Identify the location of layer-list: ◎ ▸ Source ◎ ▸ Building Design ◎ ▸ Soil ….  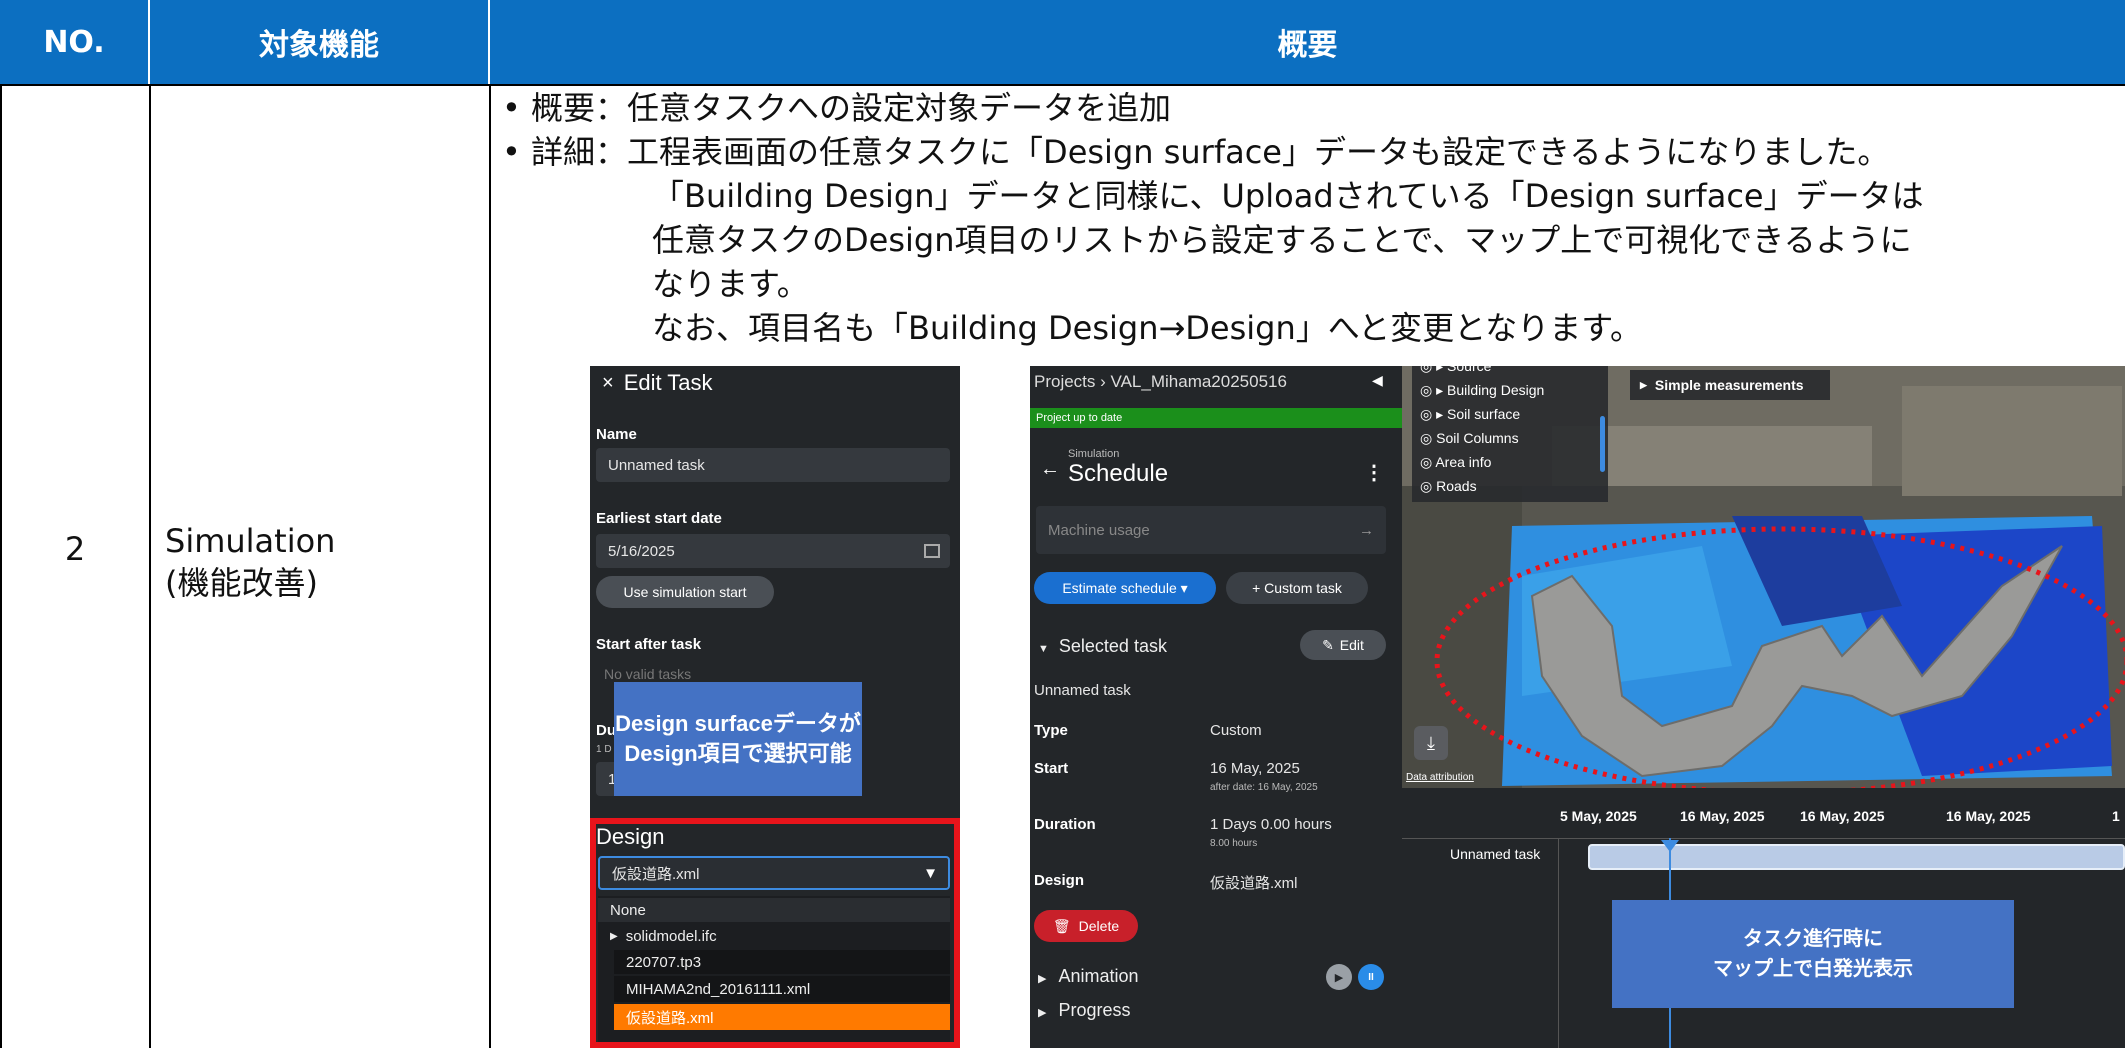
(1510, 434).